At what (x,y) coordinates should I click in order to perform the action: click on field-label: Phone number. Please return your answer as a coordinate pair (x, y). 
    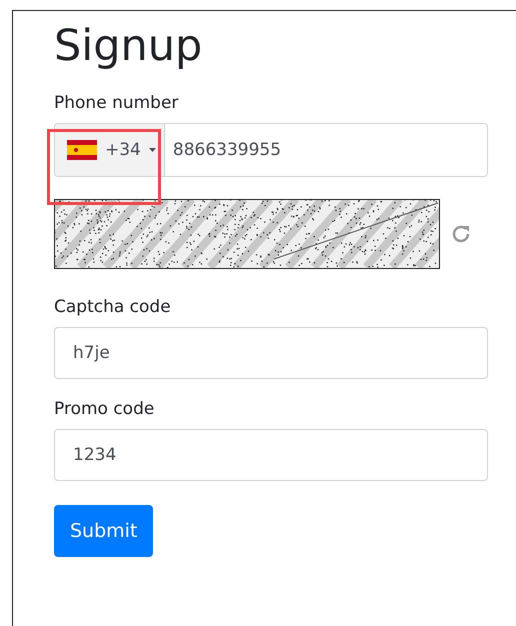
    Looking at the image, I should click on (116, 103).